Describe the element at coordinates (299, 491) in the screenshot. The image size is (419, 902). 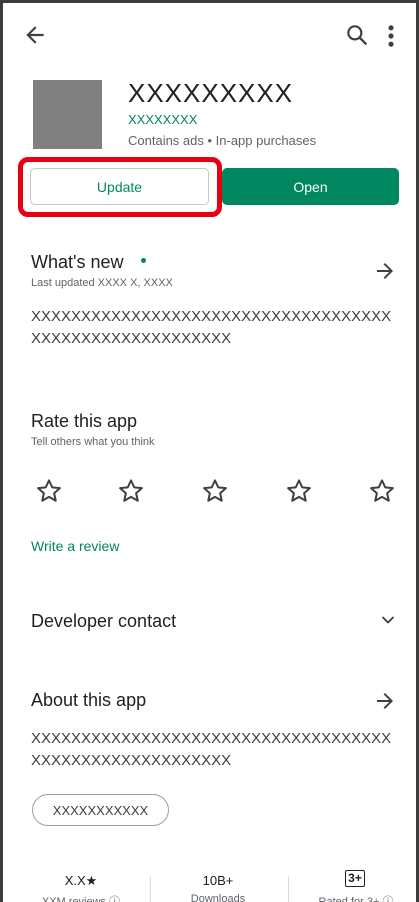
I see `star-4-icon` at that location.